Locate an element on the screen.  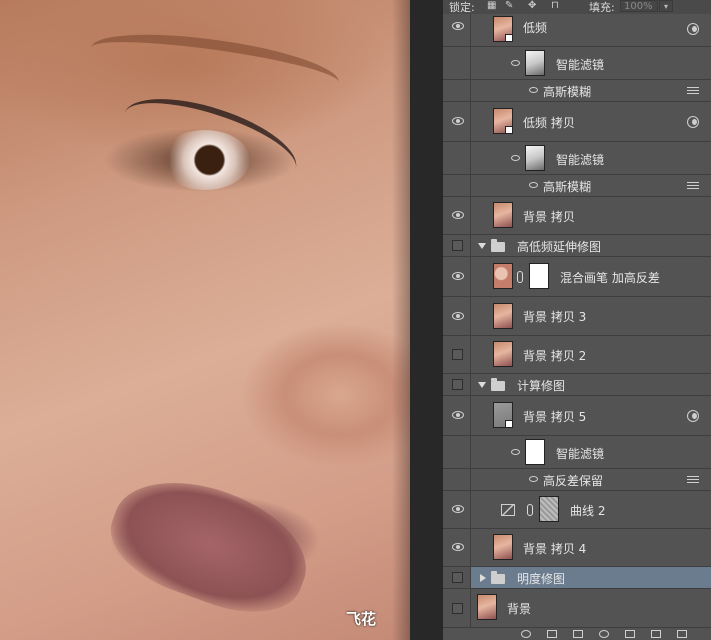
folder-icon is located at coordinates (498, 577).